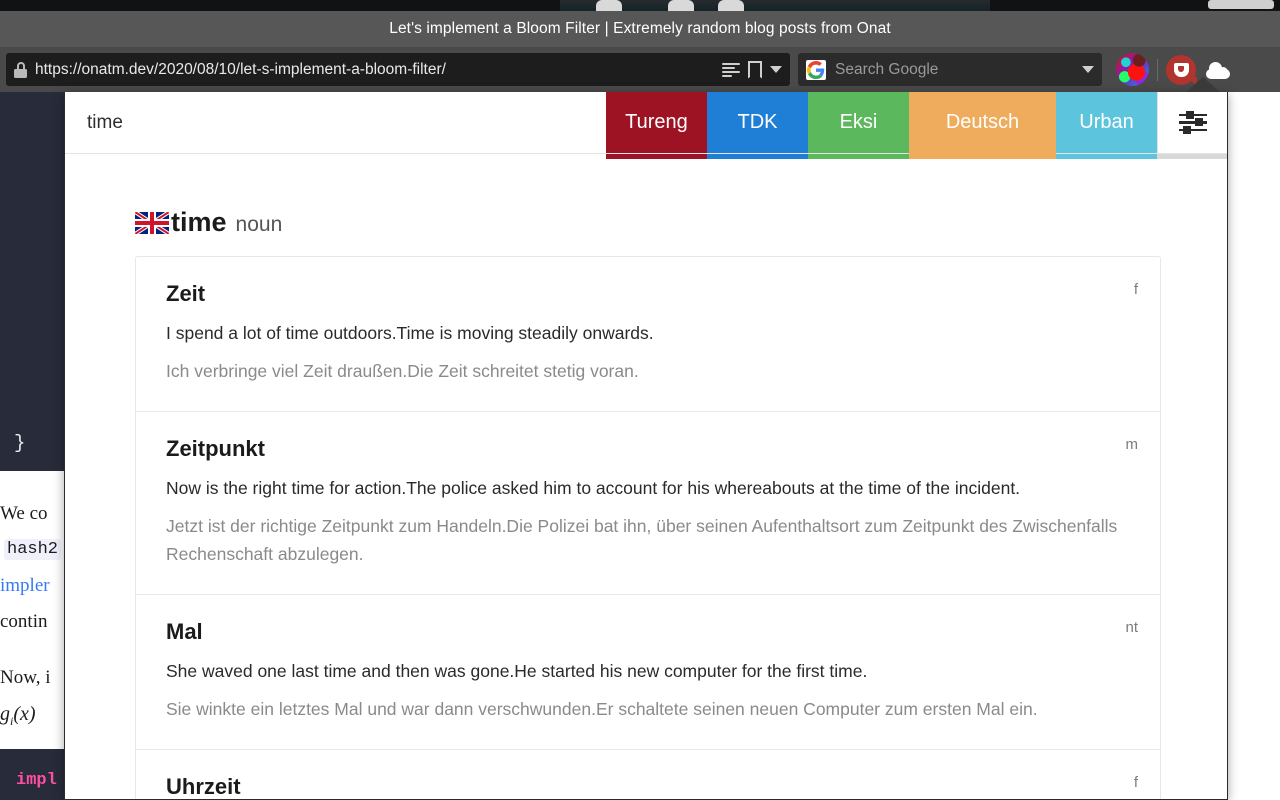 The width and height of the screenshot is (1280, 800). What do you see at coordinates (20, 69) in the screenshot?
I see `lock-icon` at bounding box center [20, 69].